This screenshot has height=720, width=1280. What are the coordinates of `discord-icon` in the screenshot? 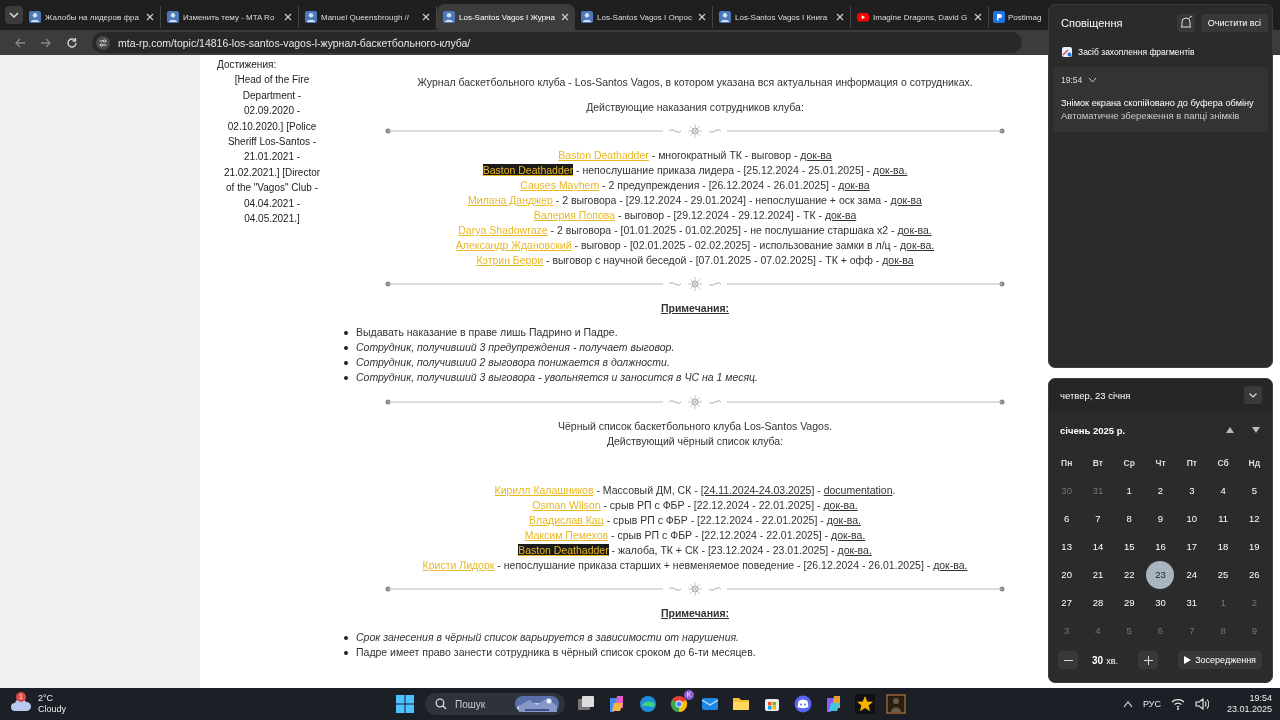 It's located at (803, 704).